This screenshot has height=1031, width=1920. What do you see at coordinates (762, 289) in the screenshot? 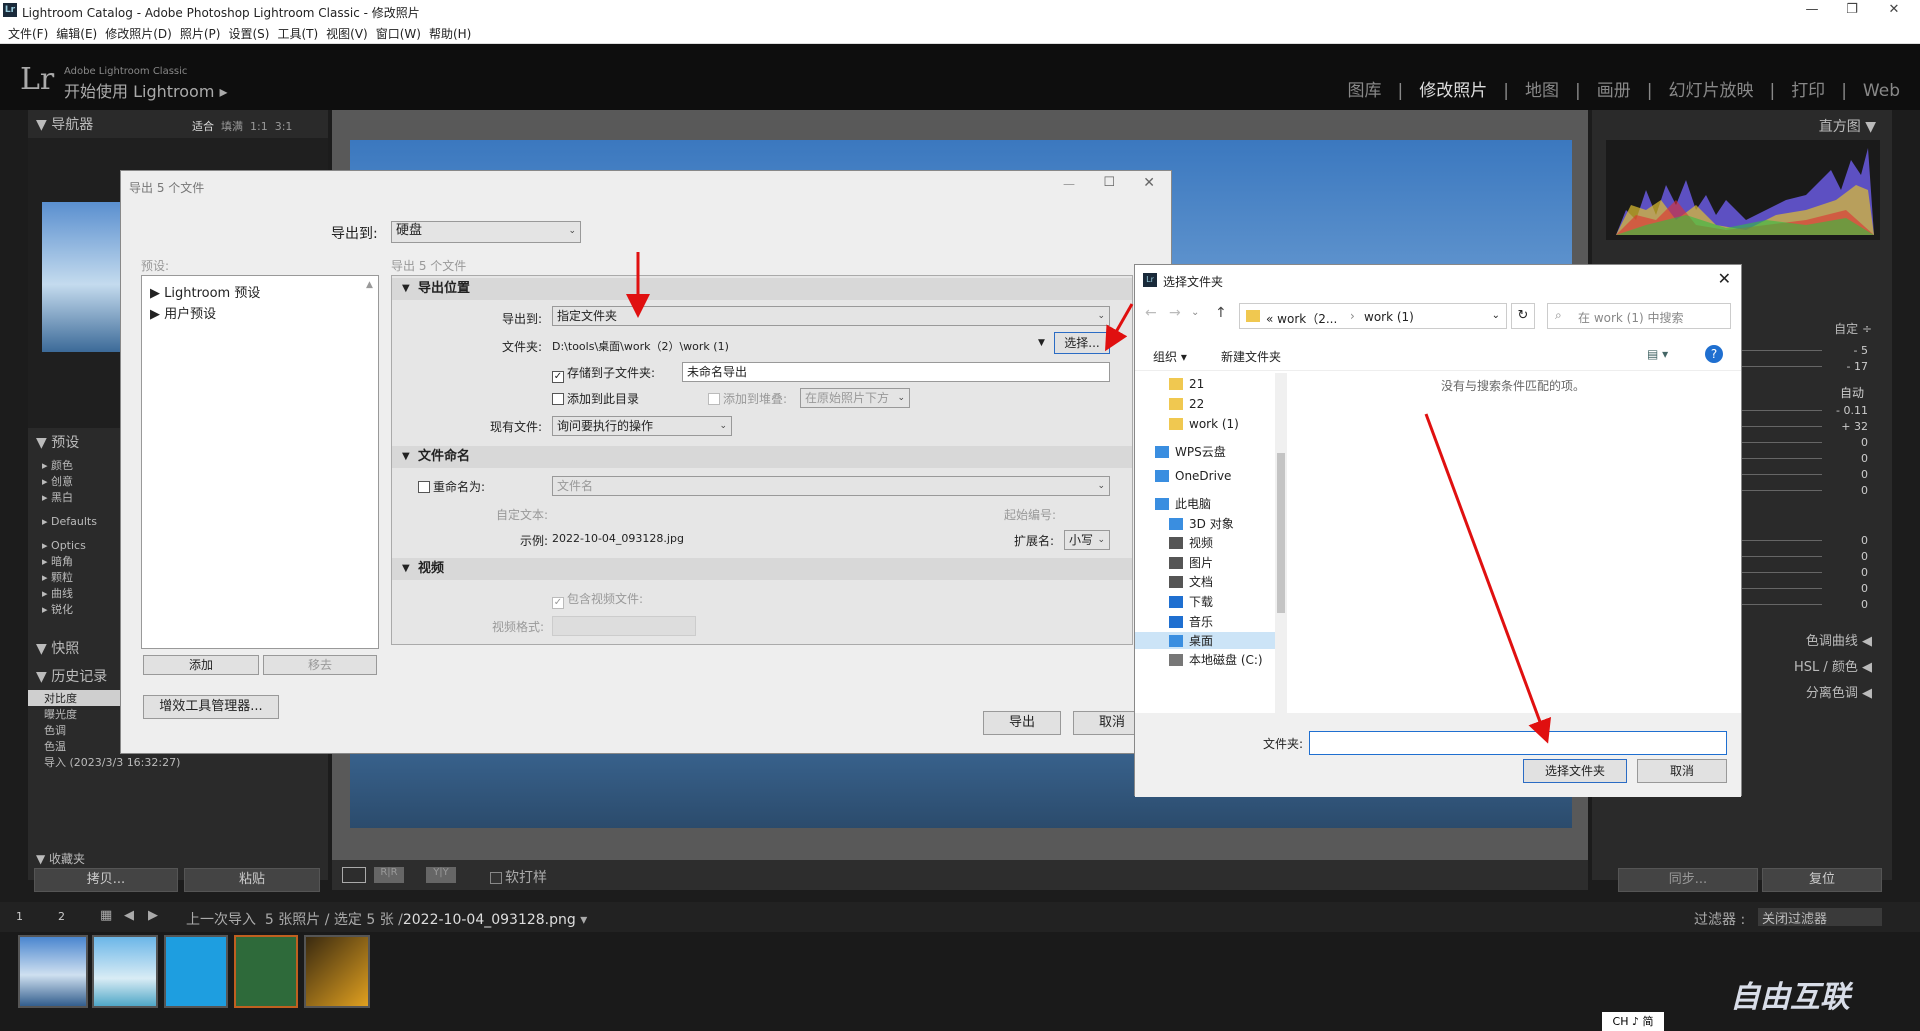
I see `section-export-location: ▼ 导出位置` at bounding box center [762, 289].